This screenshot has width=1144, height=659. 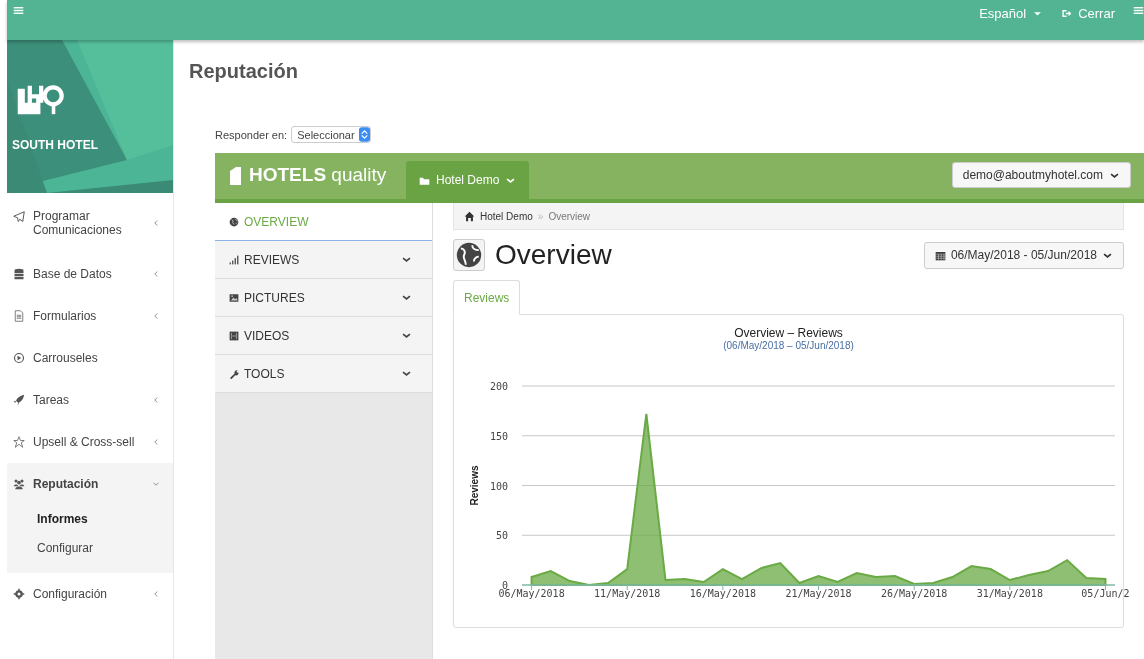 What do you see at coordinates (331, 134) in the screenshot?
I see `select-field: Seleccionar` at bounding box center [331, 134].